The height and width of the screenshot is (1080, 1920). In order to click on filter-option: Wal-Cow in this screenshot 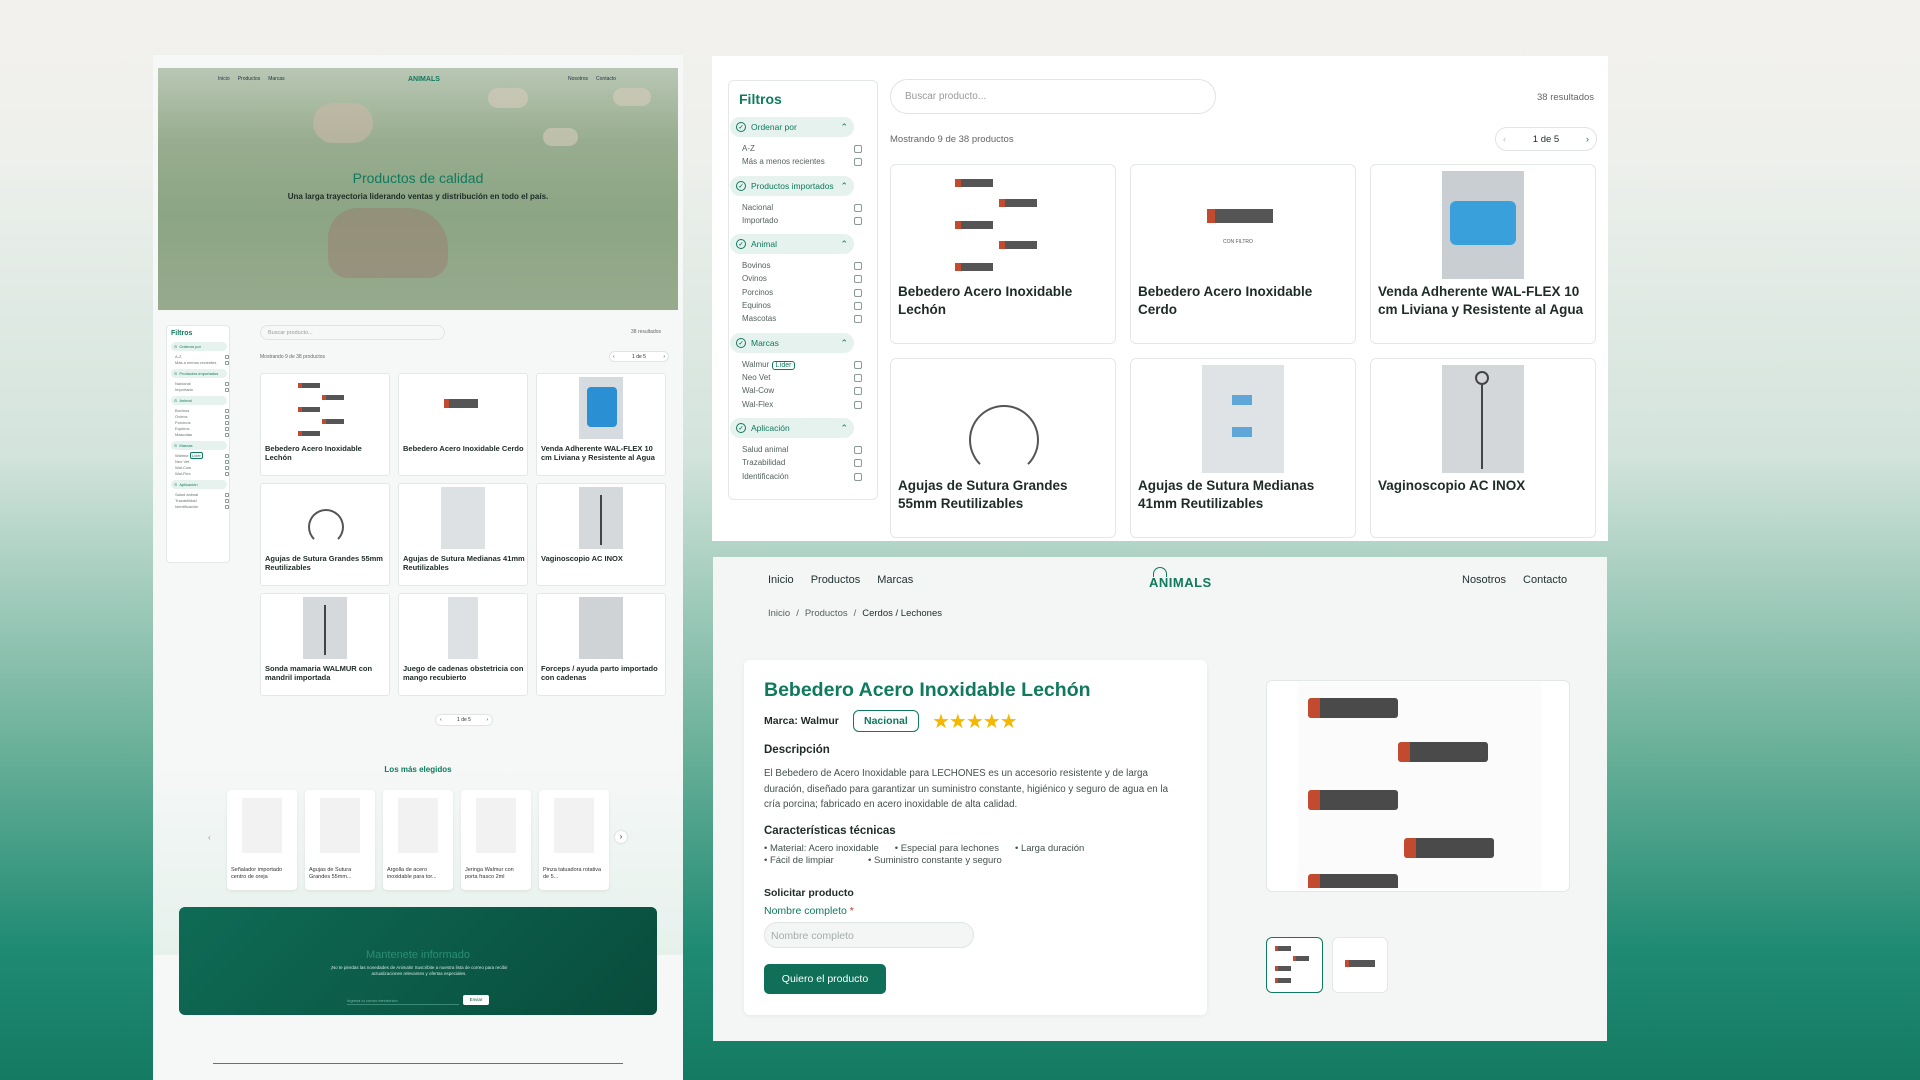, I will do `click(802, 390)`.